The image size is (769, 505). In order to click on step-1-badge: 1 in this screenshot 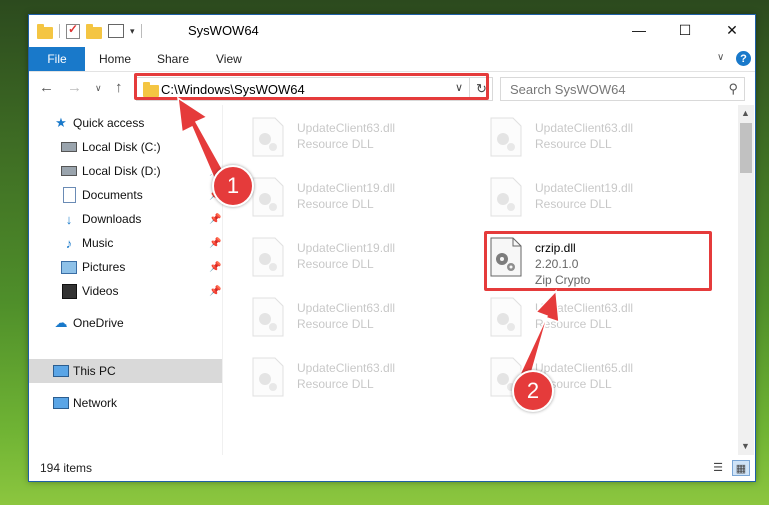, I will do `click(233, 186)`.